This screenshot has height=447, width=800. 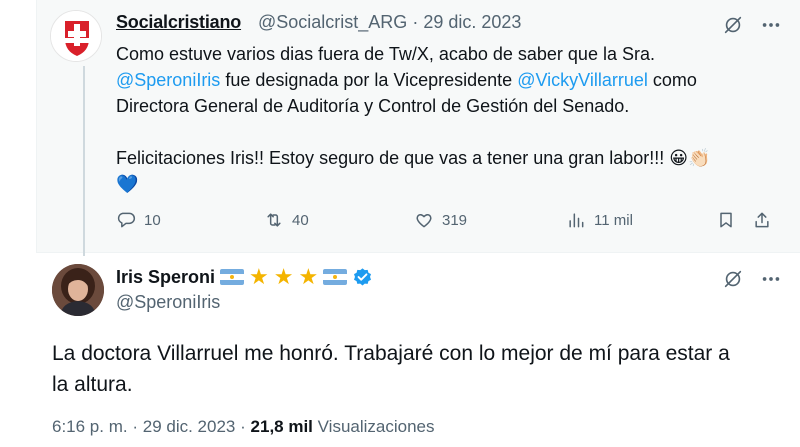 What do you see at coordinates (90, 426) in the screenshot?
I see `tweet-time: 6:16 p. m.` at bounding box center [90, 426].